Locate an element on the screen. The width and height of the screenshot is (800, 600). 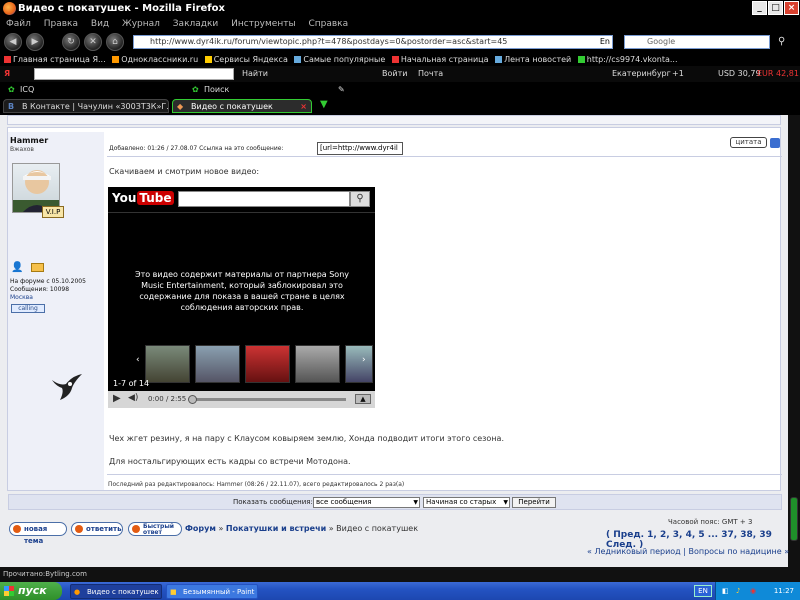
menu-history: Журнал is located at coordinates (141, 24).